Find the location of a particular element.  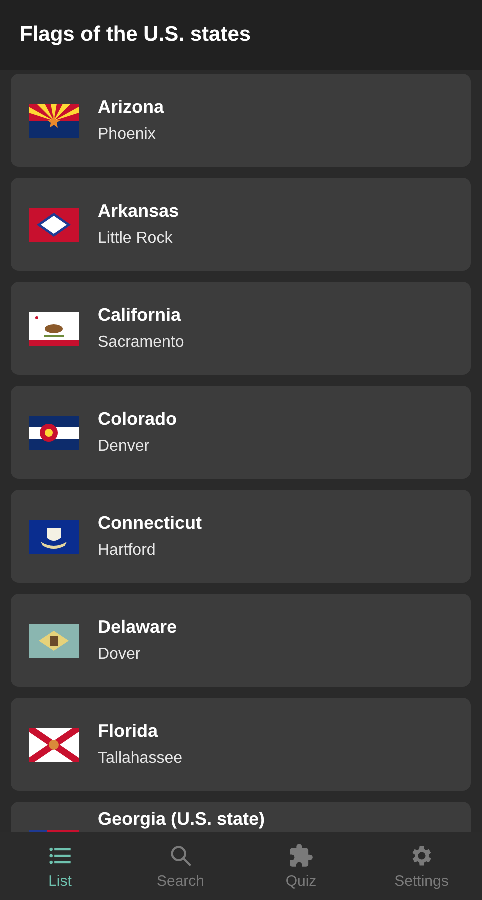

state-card: Arkansas Little Rock is located at coordinates (241, 224).